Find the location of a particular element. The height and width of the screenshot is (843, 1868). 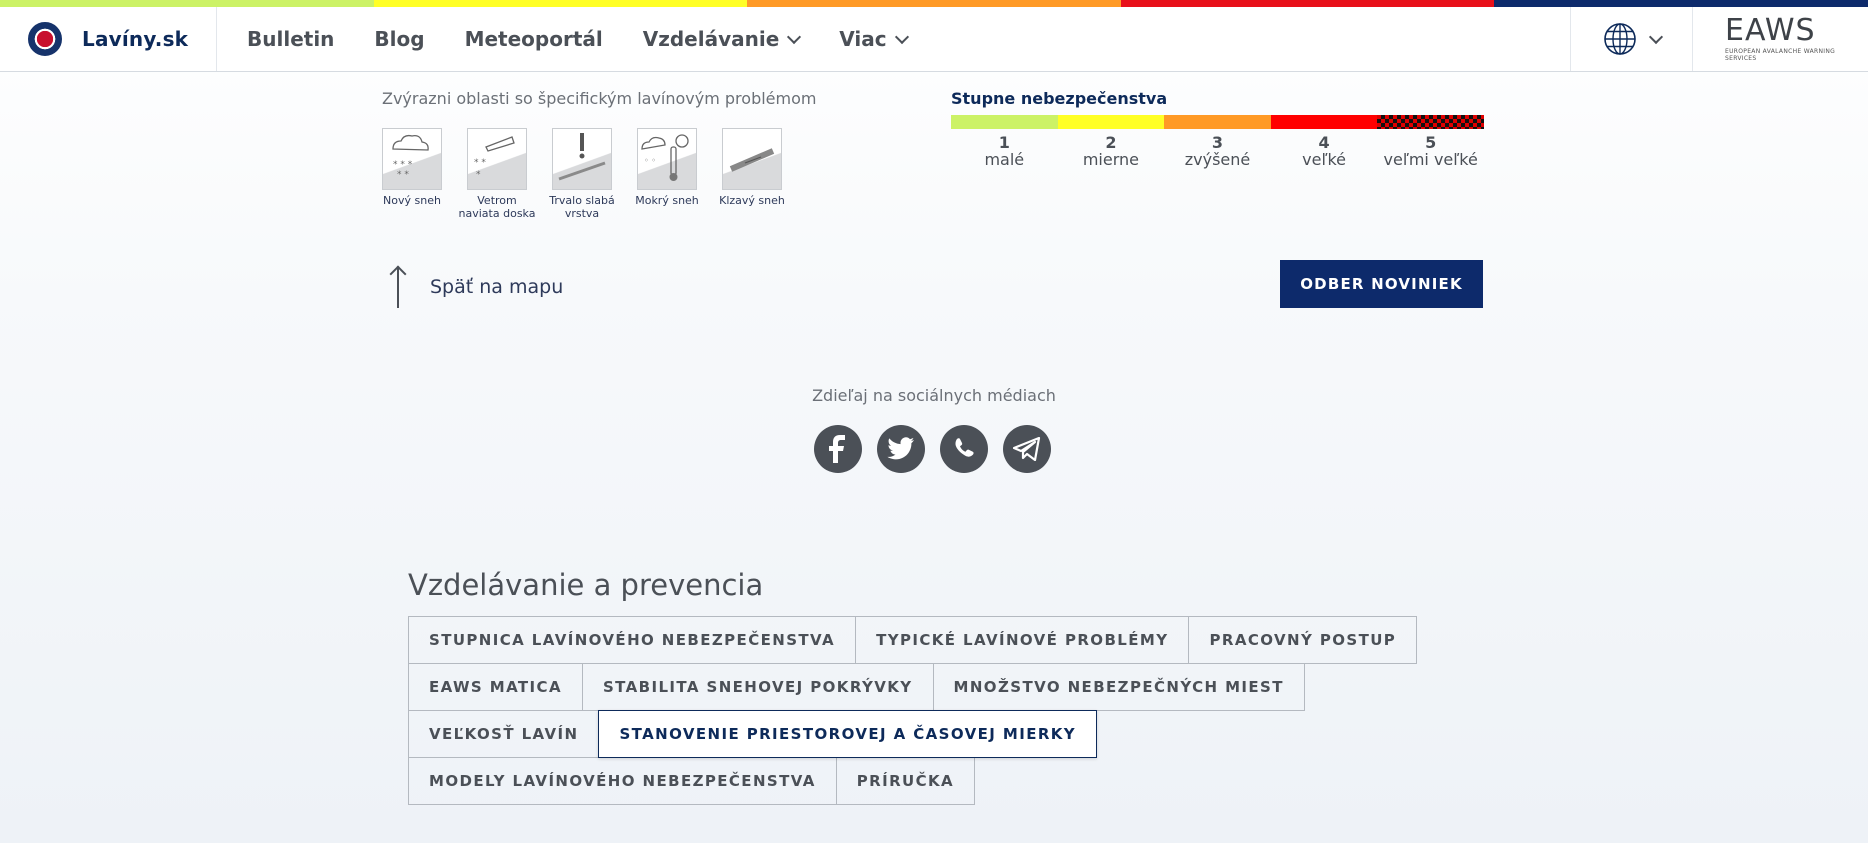

level-number: 1 is located at coordinates (1004, 142).